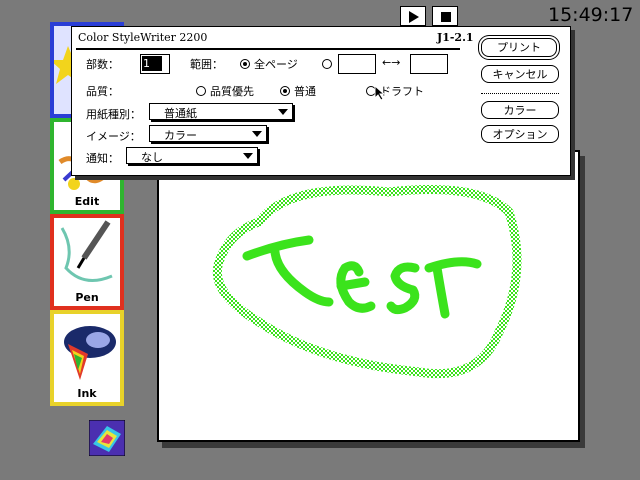  I want to click on cancel-button: キャンセル, so click(520, 74).